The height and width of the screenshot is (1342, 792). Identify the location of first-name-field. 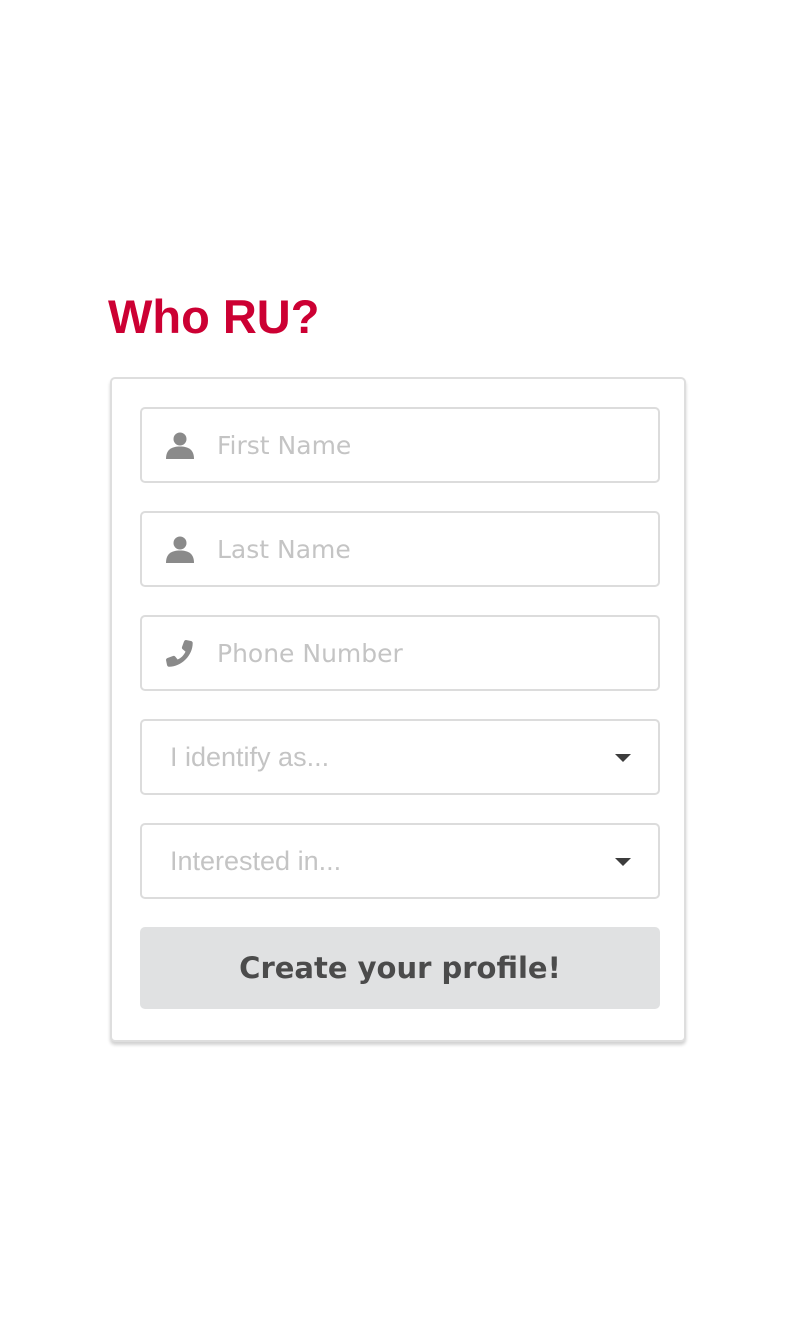
(400, 445).